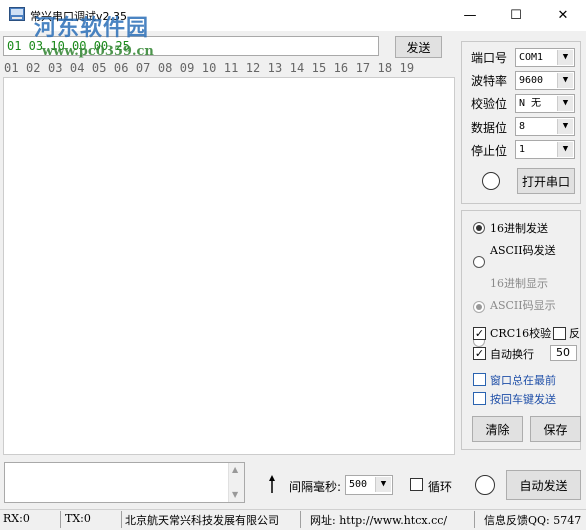 This screenshot has width=586, height=530. Describe the element at coordinates (489, 81) in the screenshot. I see `baud-label: 波特率` at that location.